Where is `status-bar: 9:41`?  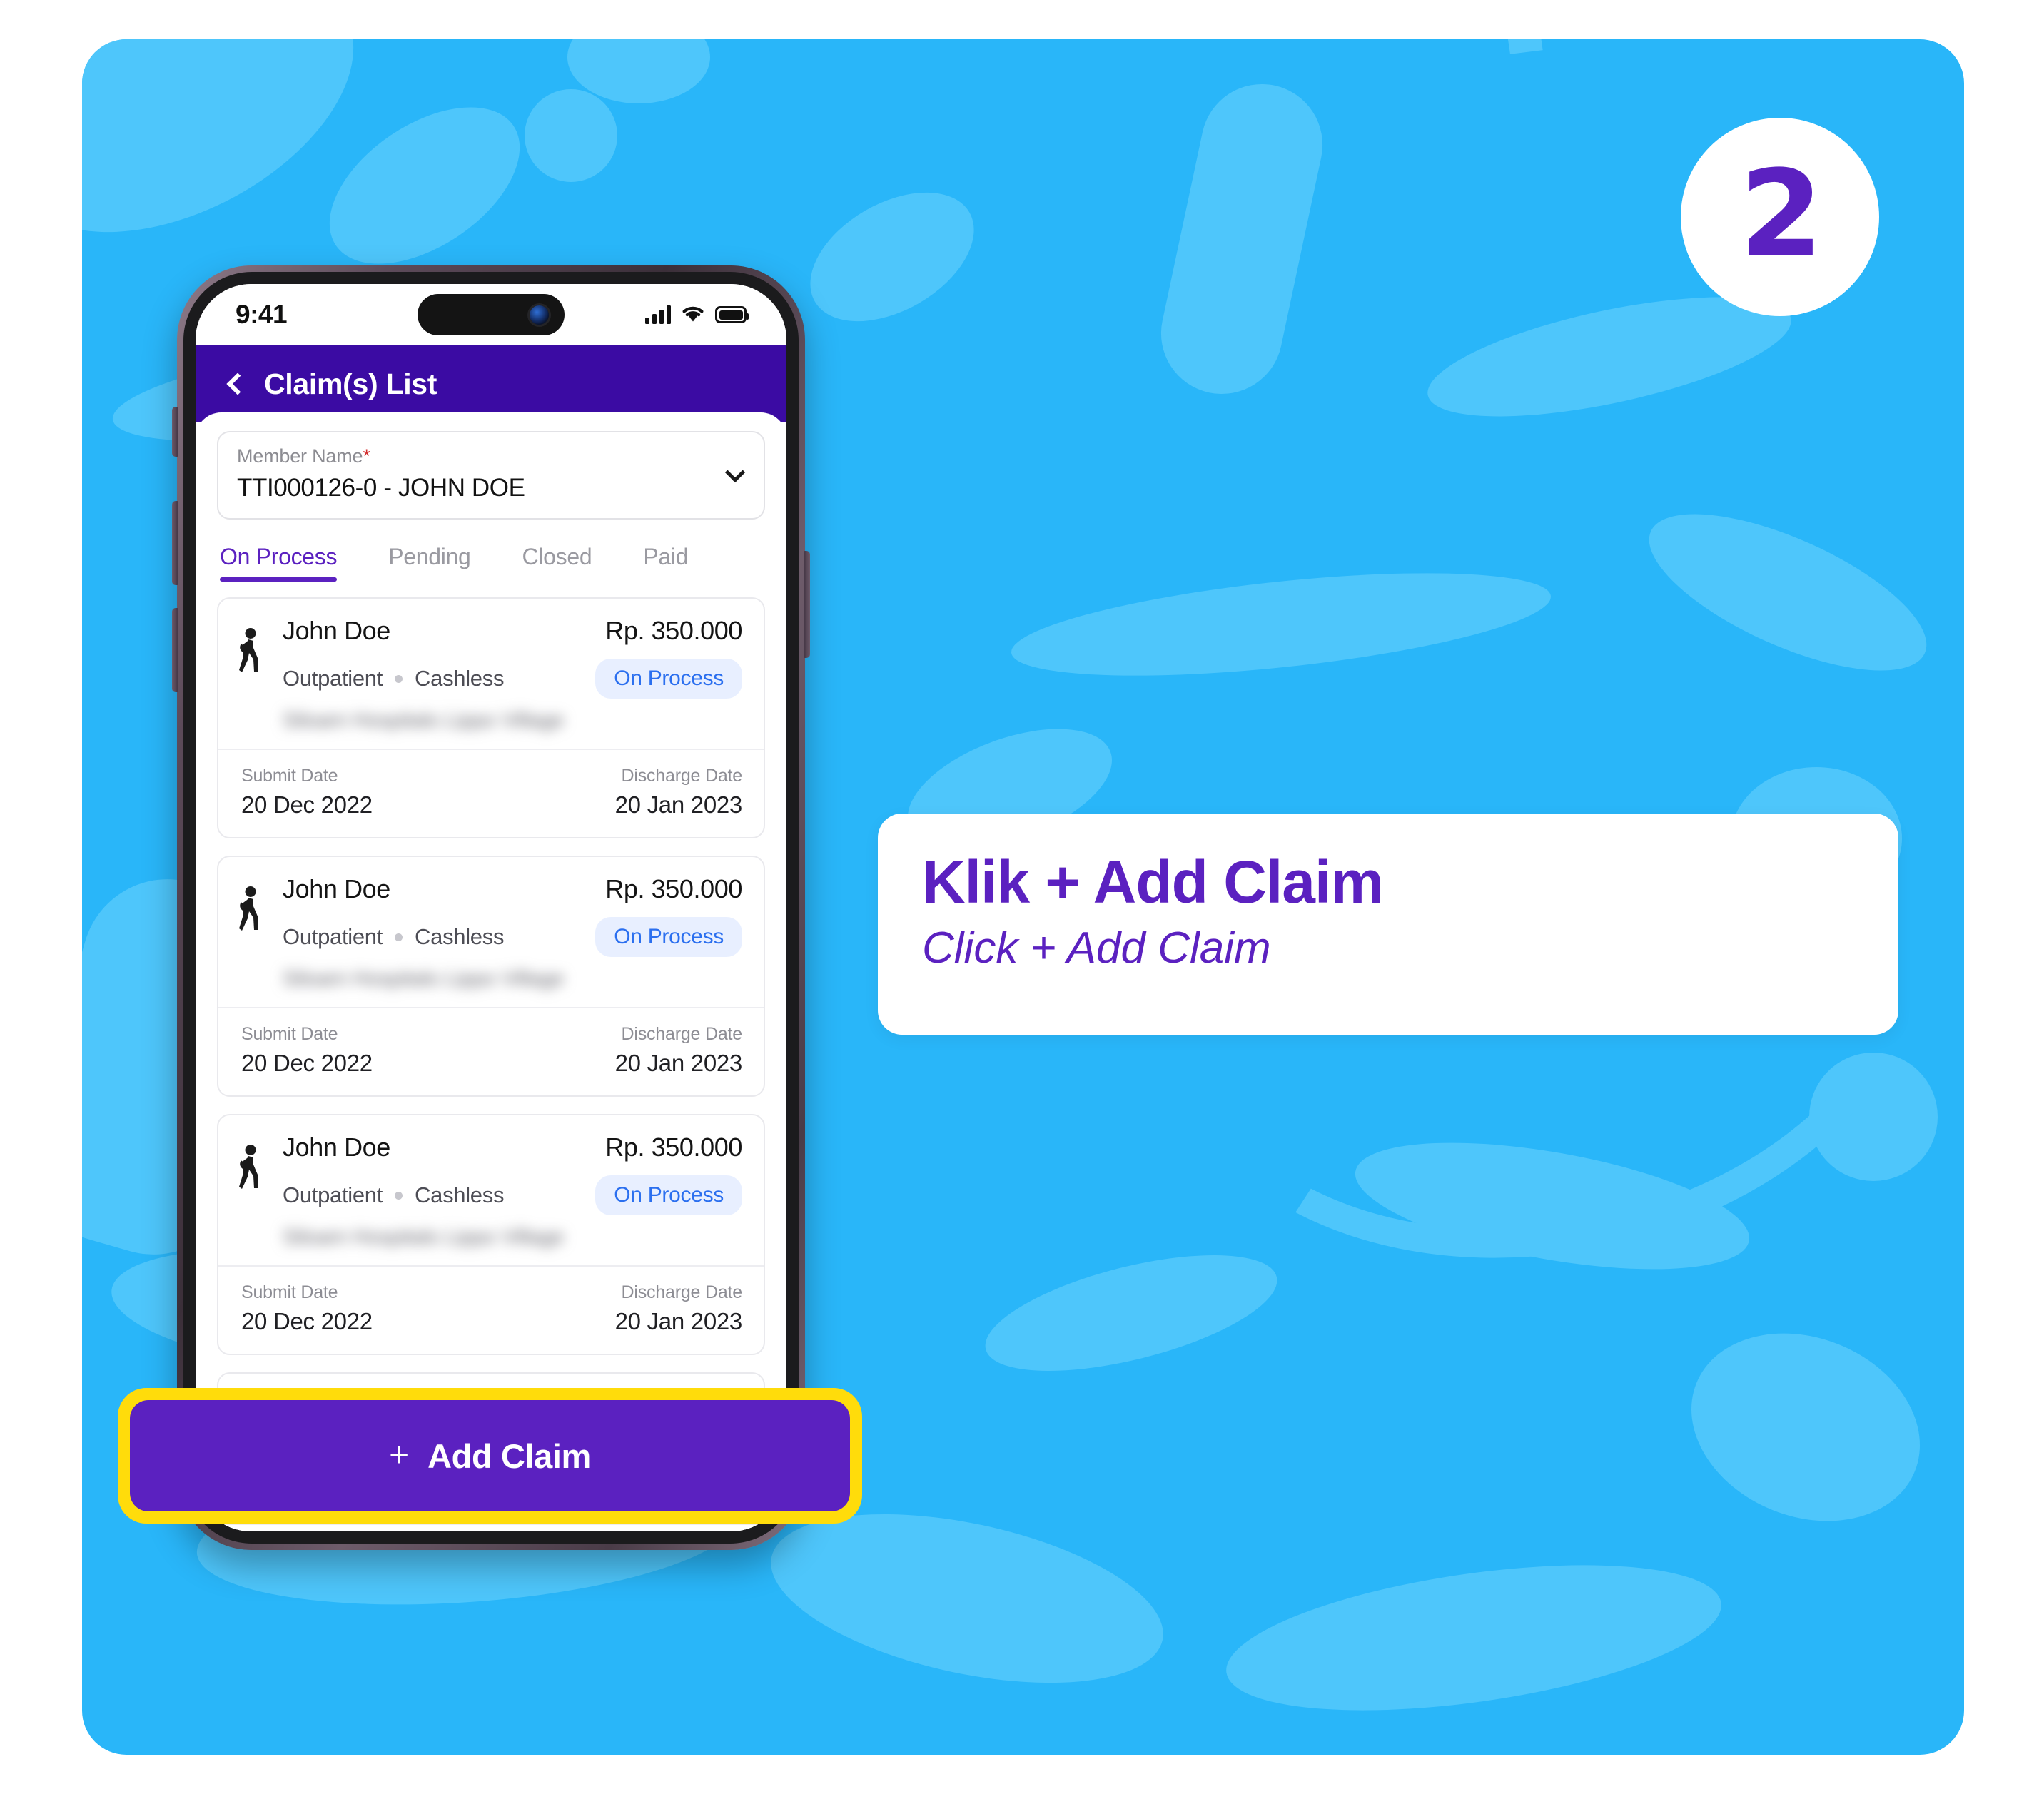
status-bar: 9:41 is located at coordinates (491, 314).